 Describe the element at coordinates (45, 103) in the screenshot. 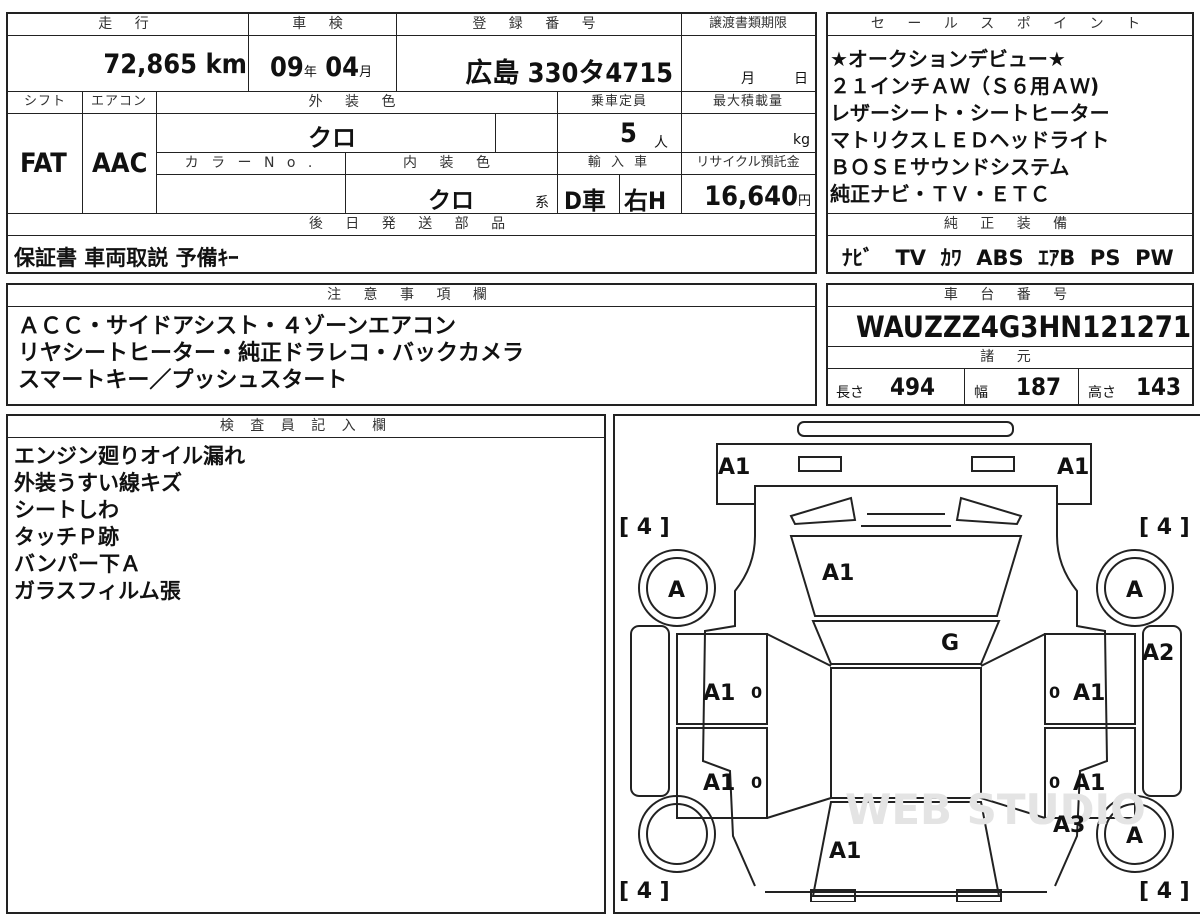

I see `shift-header: シフト` at that location.